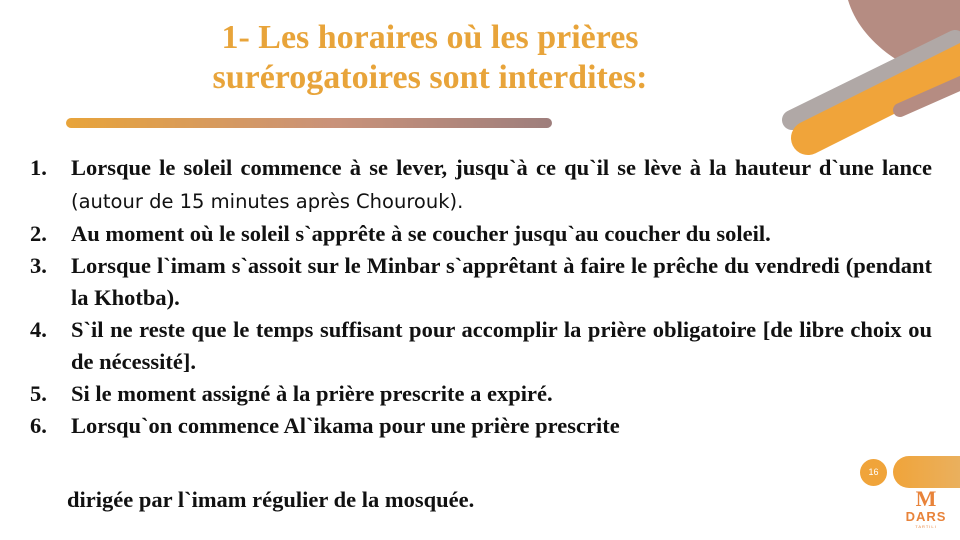 The image size is (960, 540). What do you see at coordinates (267, 201) in the screenshot?
I see `item-note: (autour de 15 minutes après Chourouk).` at bounding box center [267, 201].